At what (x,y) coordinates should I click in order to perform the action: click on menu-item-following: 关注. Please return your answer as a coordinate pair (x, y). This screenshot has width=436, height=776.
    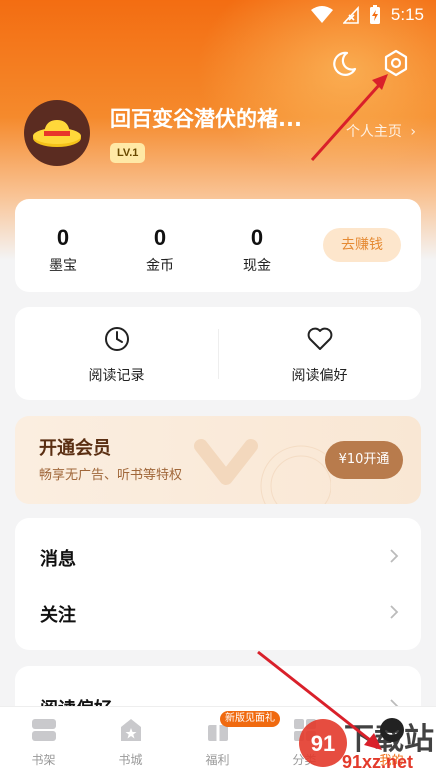
    Looking at the image, I should click on (218, 612).